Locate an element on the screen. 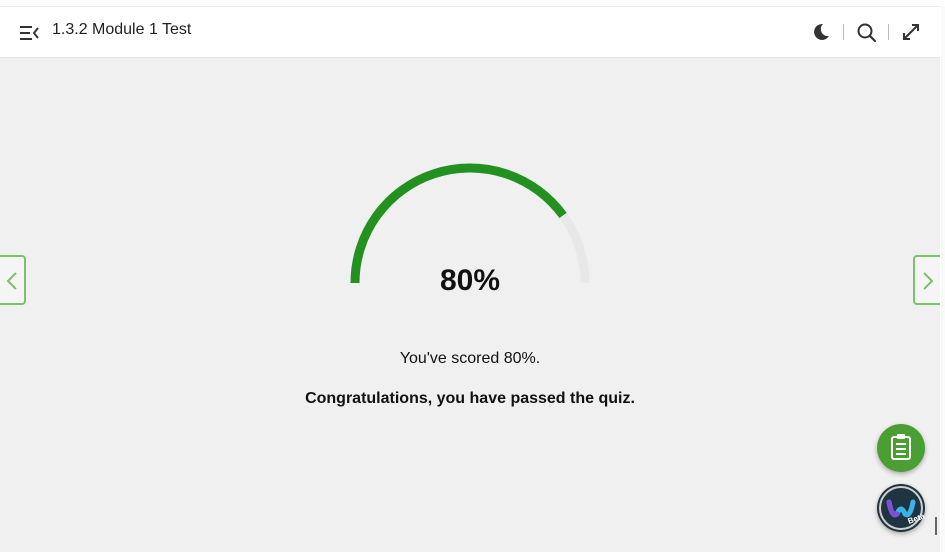 Image resolution: width=945 pixels, height=555 pixels. score-percent: 80% is located at coordinates (470, 280).